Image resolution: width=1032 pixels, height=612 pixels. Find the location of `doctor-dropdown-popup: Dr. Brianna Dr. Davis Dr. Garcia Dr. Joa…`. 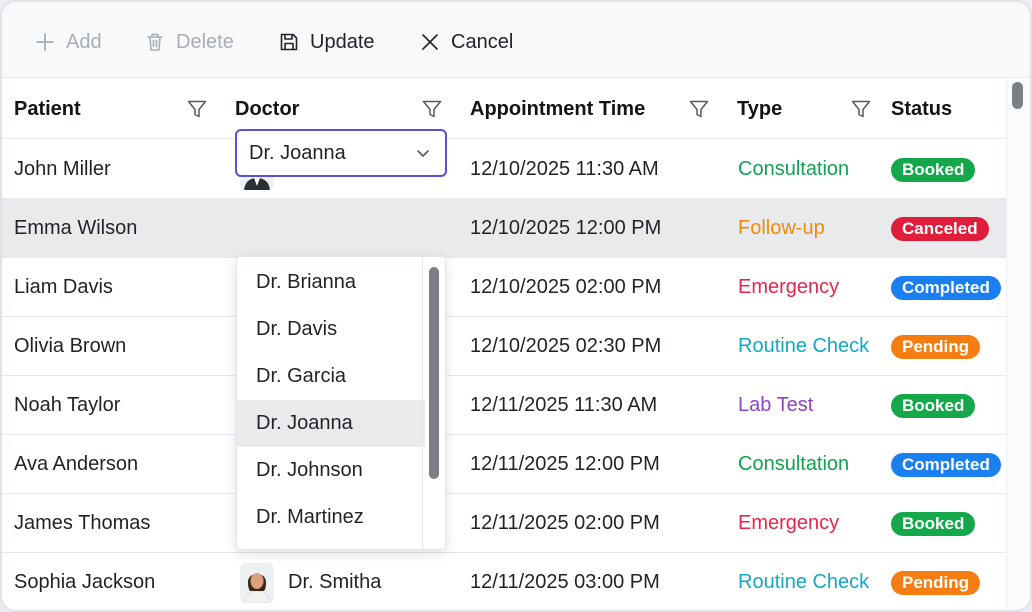

doctor-dropdown-popup: Dr. Brianna Dr. Davis Dr. Garcia Dr. Joa… is located at coordinates (341, 403).